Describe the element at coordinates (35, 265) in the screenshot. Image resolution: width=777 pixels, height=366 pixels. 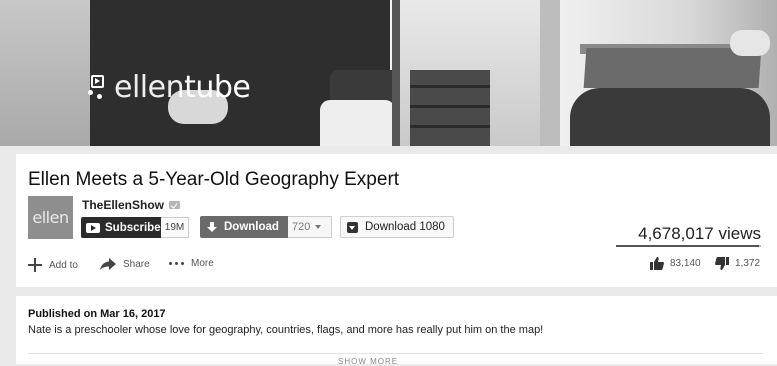
I see `plus-icon` at that location.